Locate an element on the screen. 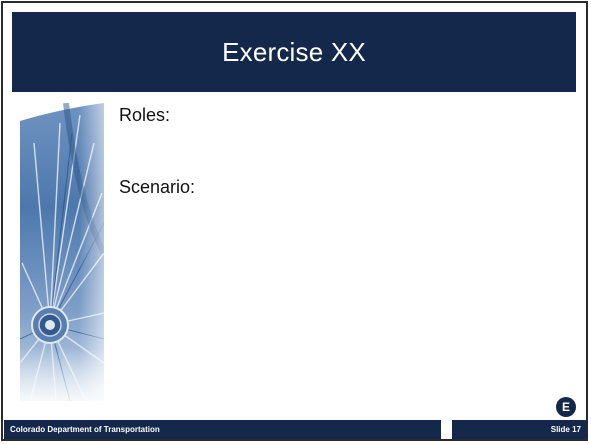  bicycle-wheel-spokes-icon is located at coordinates (62, 252).